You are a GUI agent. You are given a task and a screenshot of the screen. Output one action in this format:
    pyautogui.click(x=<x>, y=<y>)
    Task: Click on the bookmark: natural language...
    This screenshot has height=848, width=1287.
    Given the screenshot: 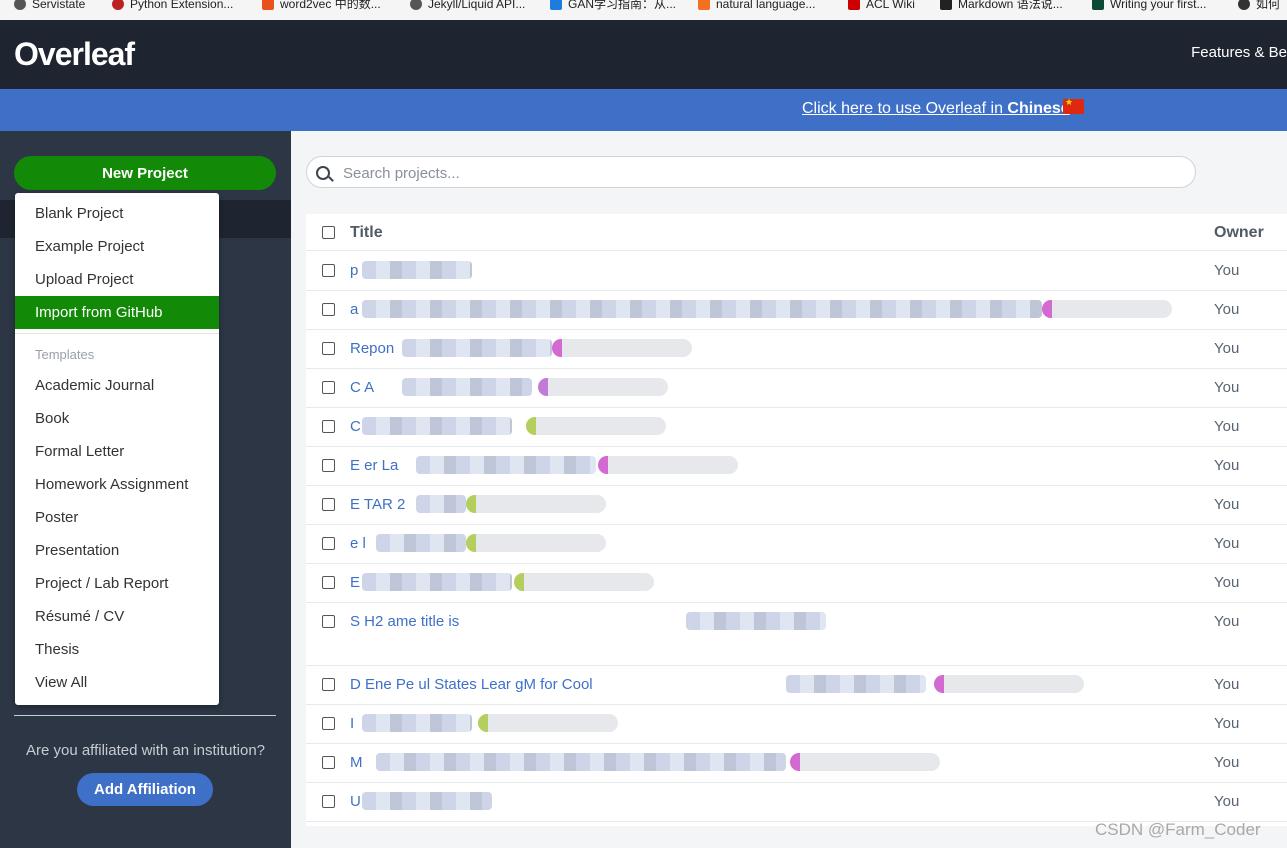 What is the action you would take?
    pyautogui.click(x=756, y=6)
    